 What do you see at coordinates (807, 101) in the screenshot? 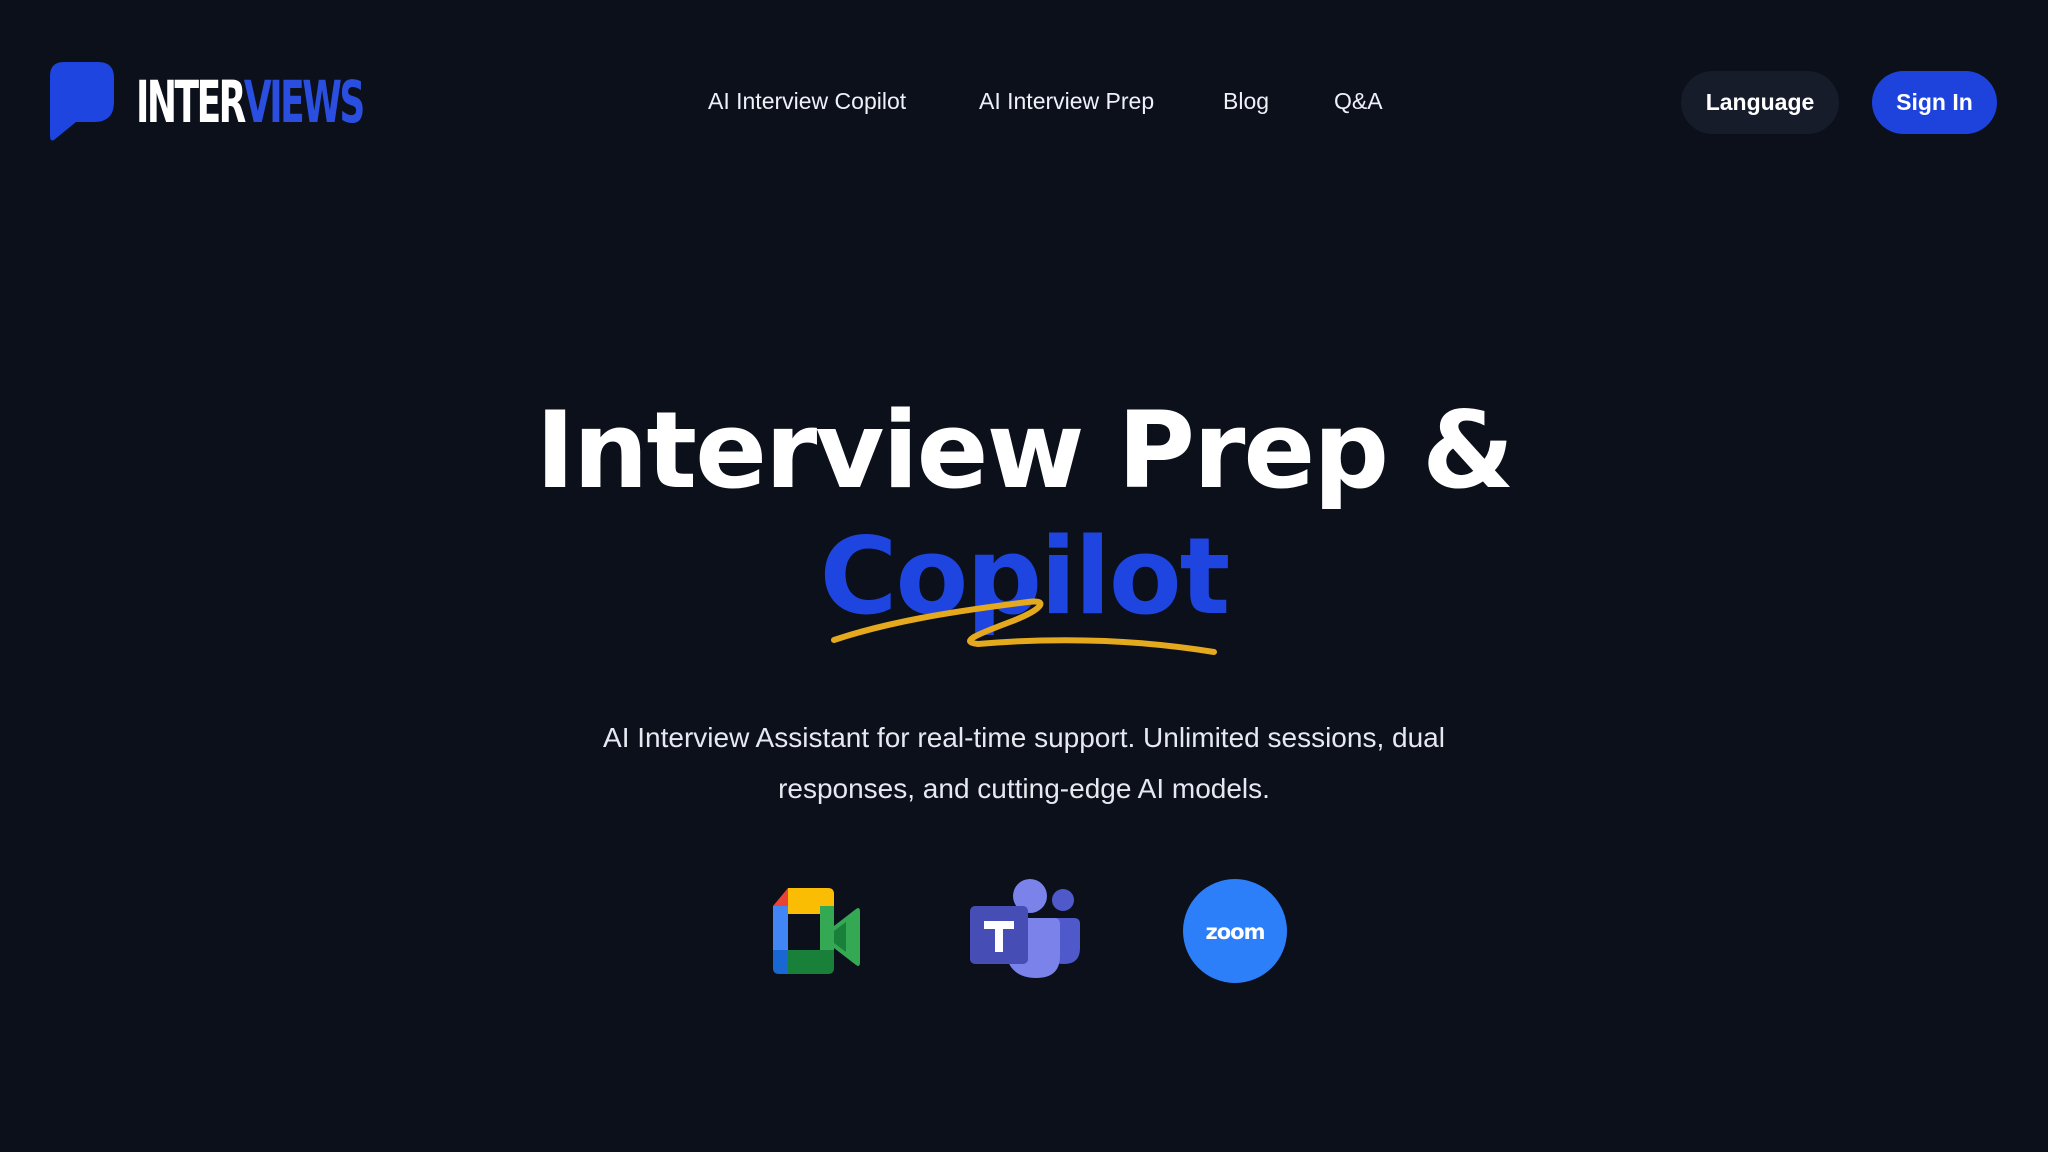
I see `nav-link-ai-interview-copilot: AI Interview Copilot` at bounding box center [807, 101].